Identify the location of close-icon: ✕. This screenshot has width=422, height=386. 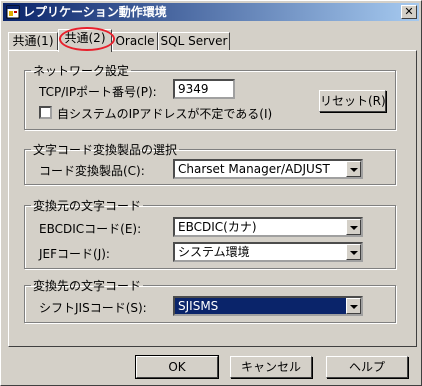
(409, 11).